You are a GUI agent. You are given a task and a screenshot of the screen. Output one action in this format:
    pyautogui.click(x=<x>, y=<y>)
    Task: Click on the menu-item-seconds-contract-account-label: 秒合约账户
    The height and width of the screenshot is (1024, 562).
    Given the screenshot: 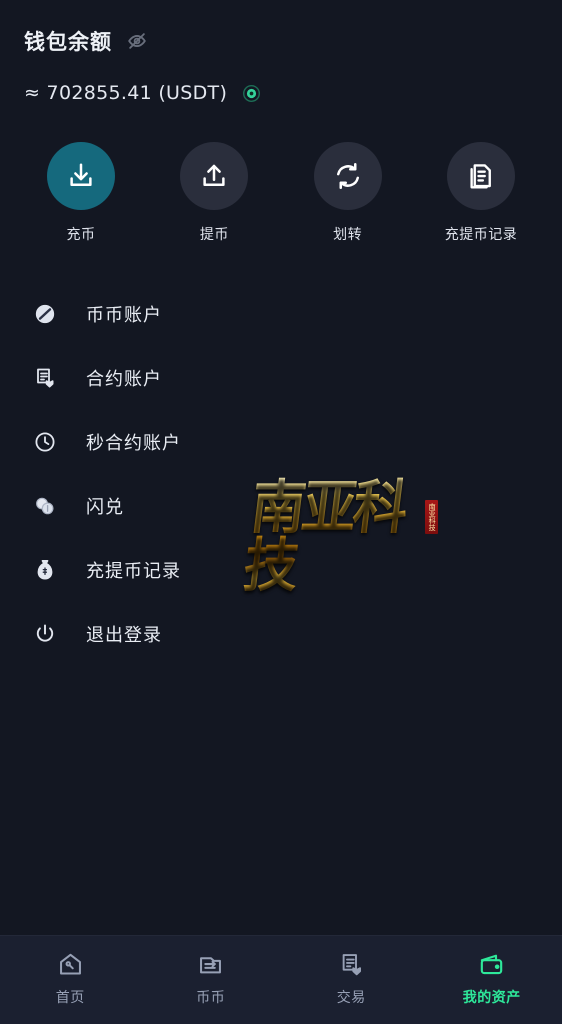 What is the action you would take?
    pyautogui.click(x=133, y=443)
    